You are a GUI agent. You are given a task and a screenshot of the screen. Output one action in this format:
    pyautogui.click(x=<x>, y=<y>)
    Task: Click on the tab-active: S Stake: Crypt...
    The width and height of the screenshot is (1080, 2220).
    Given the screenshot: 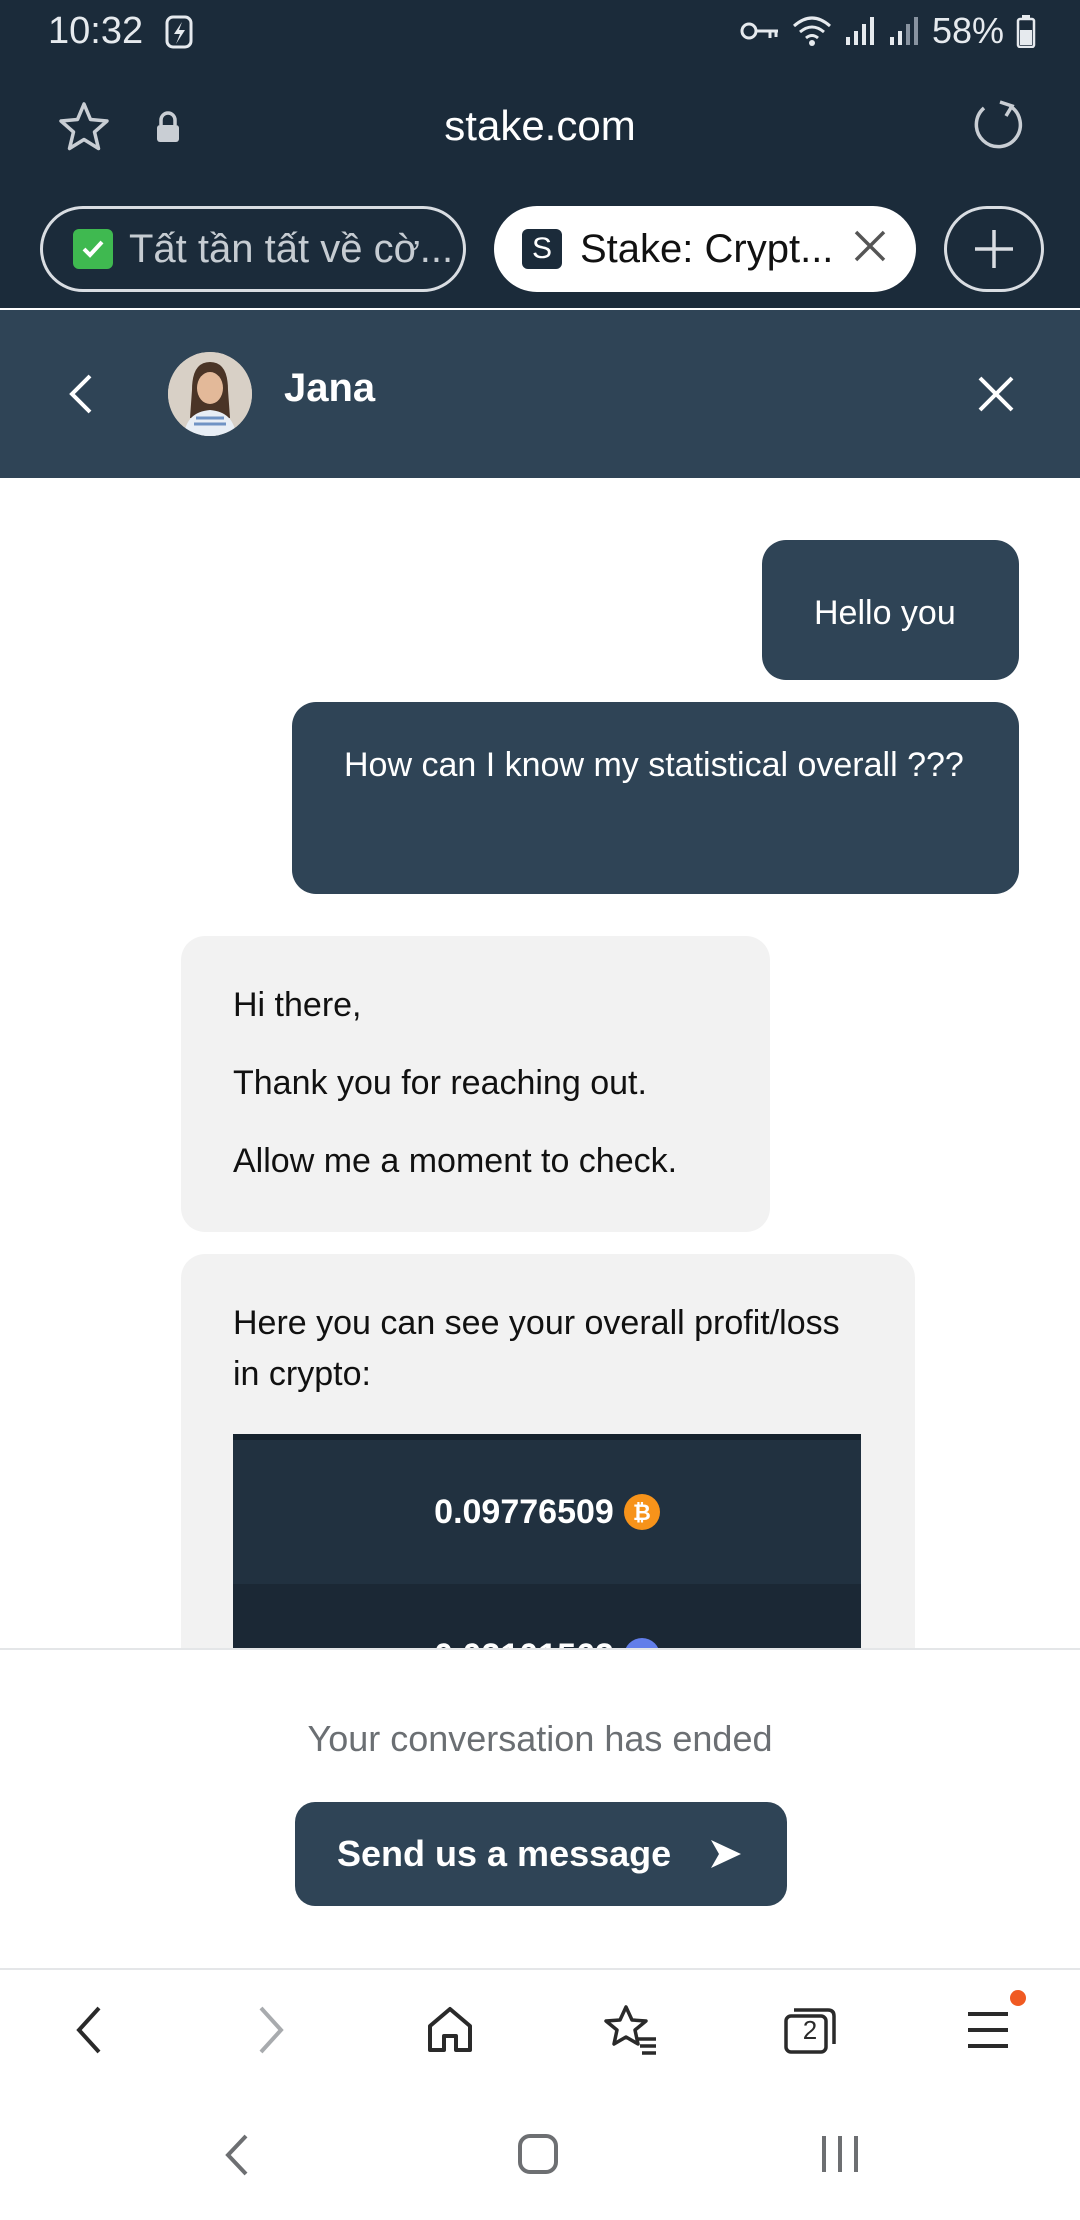 What is the action you would take?
    pyautogui.click(x=705, y=249)
    